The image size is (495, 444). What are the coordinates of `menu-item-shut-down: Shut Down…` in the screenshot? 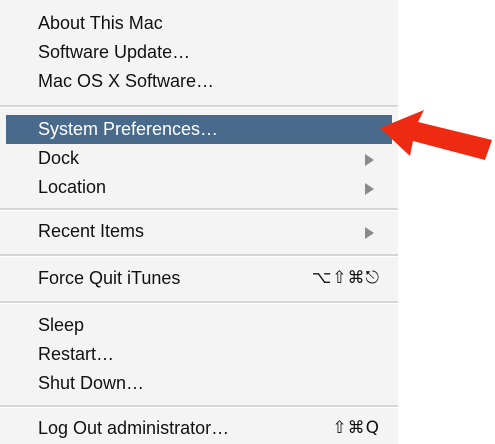 It's located at (199, 383).